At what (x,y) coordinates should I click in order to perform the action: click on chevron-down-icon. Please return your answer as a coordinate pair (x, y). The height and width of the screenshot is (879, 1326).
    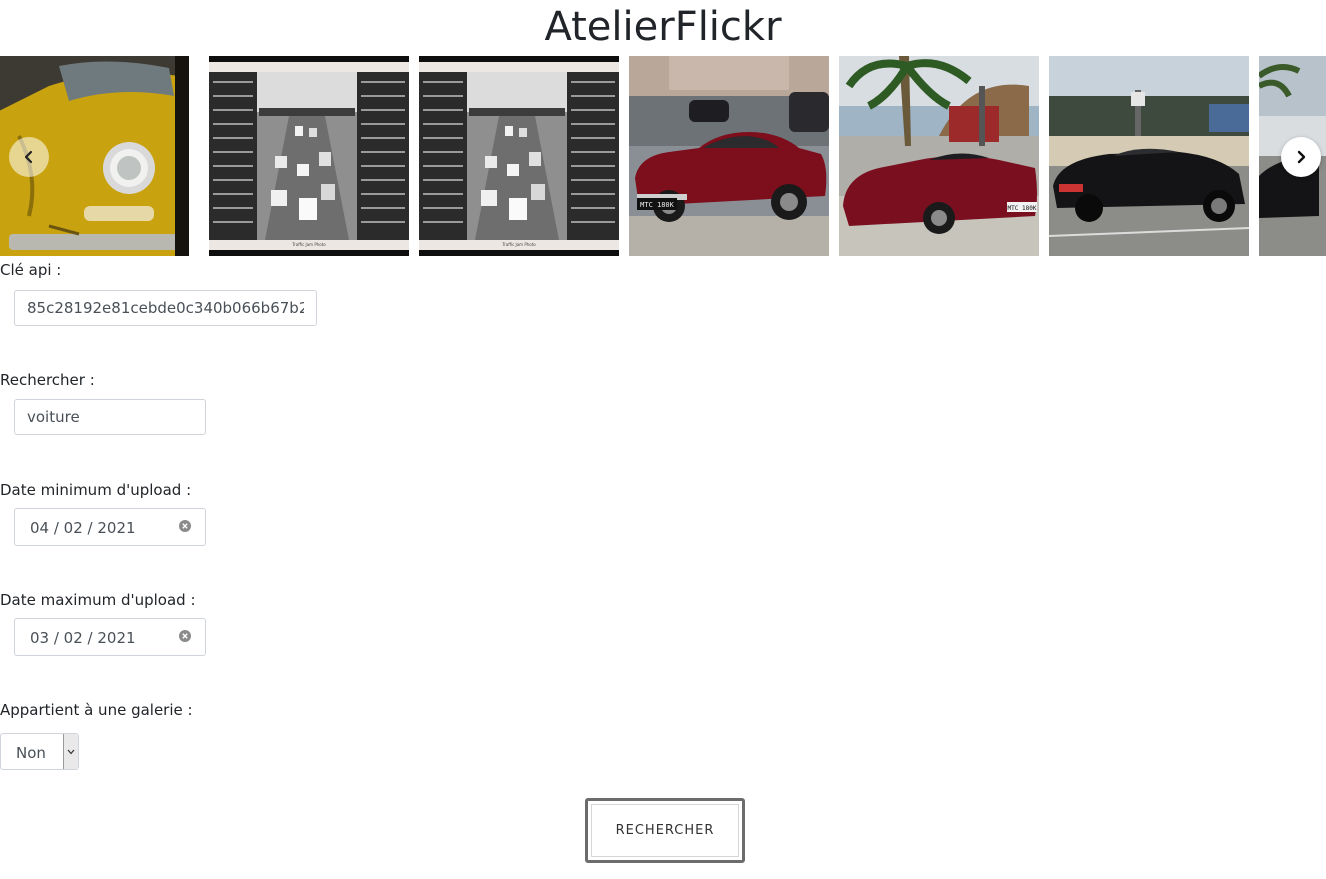
    Looking at the image, I should click on (70, 751).